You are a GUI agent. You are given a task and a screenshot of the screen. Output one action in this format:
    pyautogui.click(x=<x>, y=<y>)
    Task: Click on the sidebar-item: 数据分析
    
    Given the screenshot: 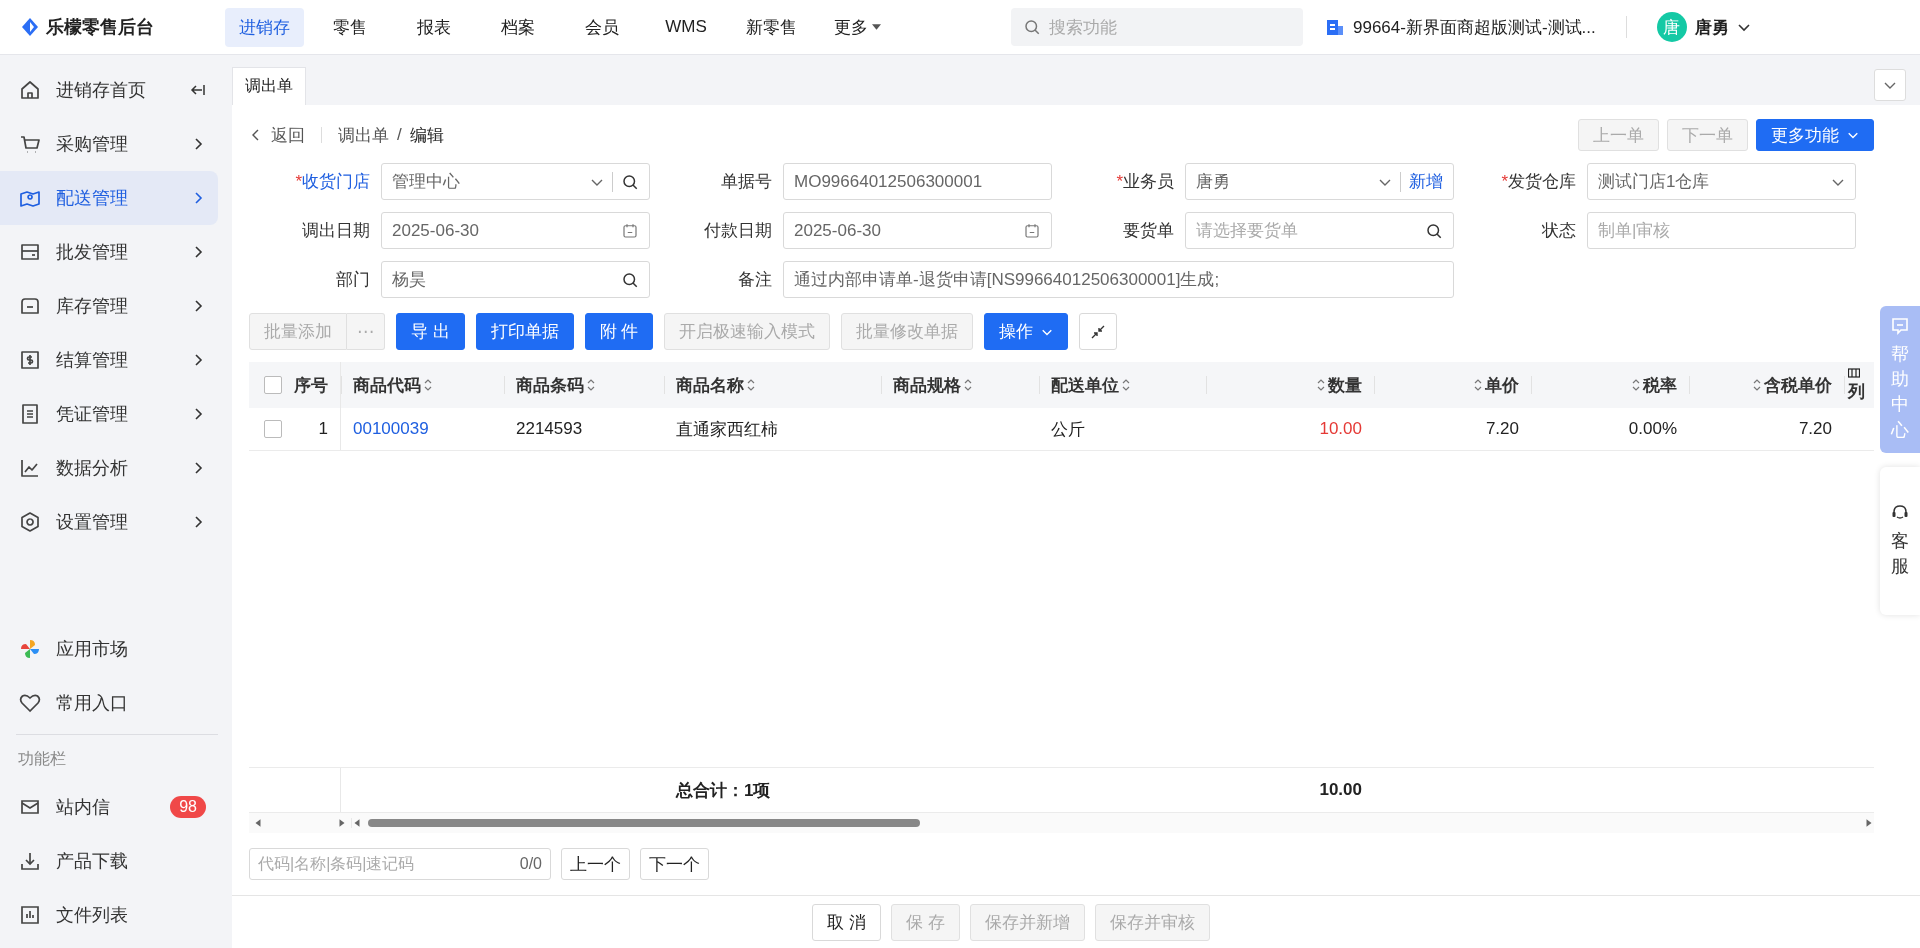 What is the action you would take?
    pyautogui.click(x=109, y=468)
    